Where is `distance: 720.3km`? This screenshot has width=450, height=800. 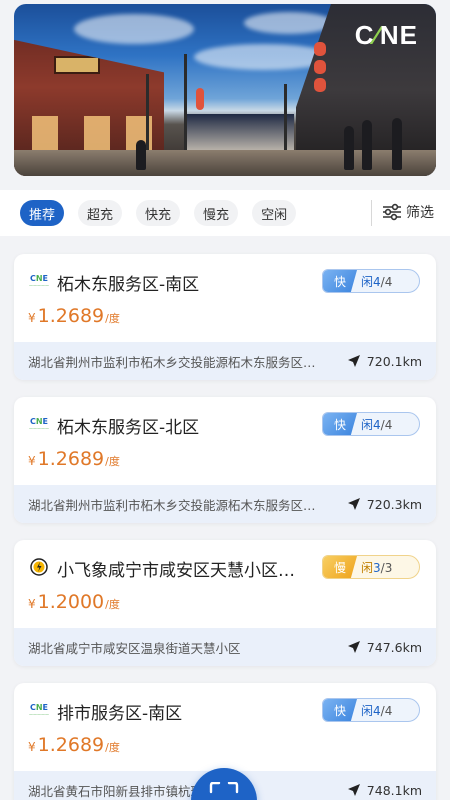
distance: 720.3km is located at coordinates (384, 504).